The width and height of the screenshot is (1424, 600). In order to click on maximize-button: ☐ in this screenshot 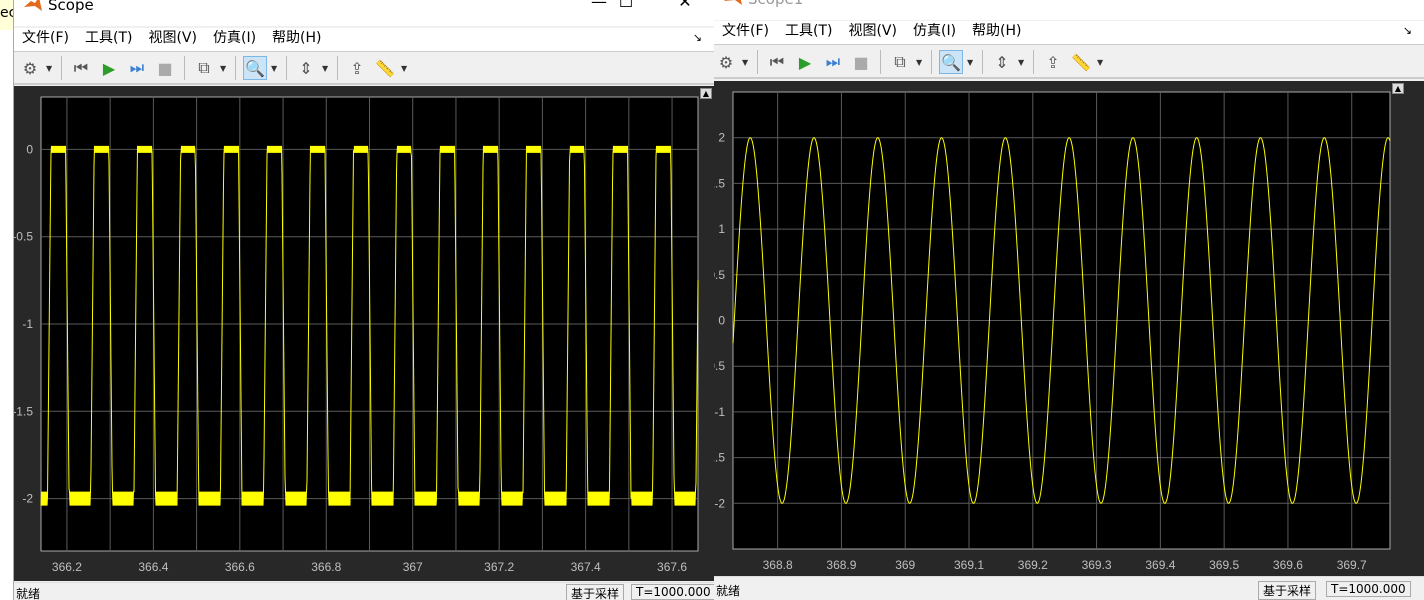, I will do `click(626, 5)`.